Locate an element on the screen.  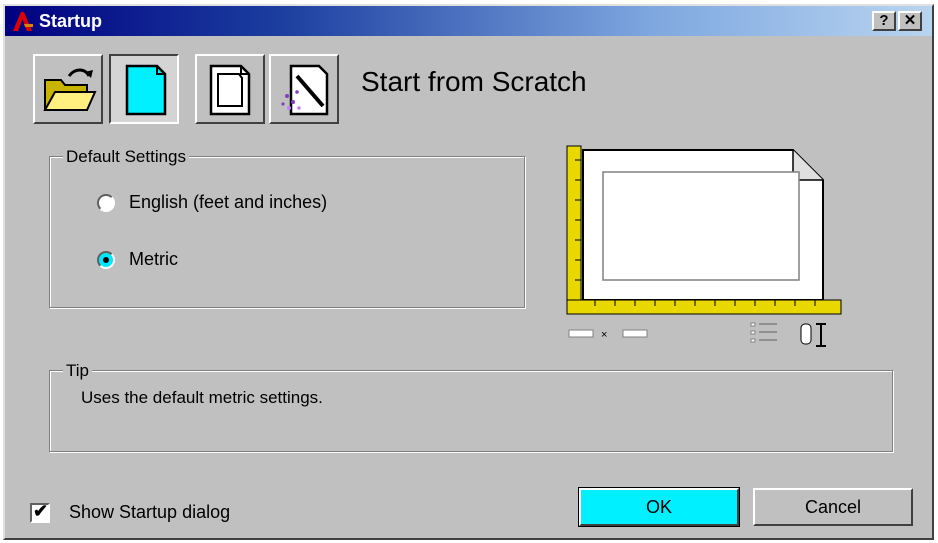
use-wizard-button is located at coordinates (304, 89).